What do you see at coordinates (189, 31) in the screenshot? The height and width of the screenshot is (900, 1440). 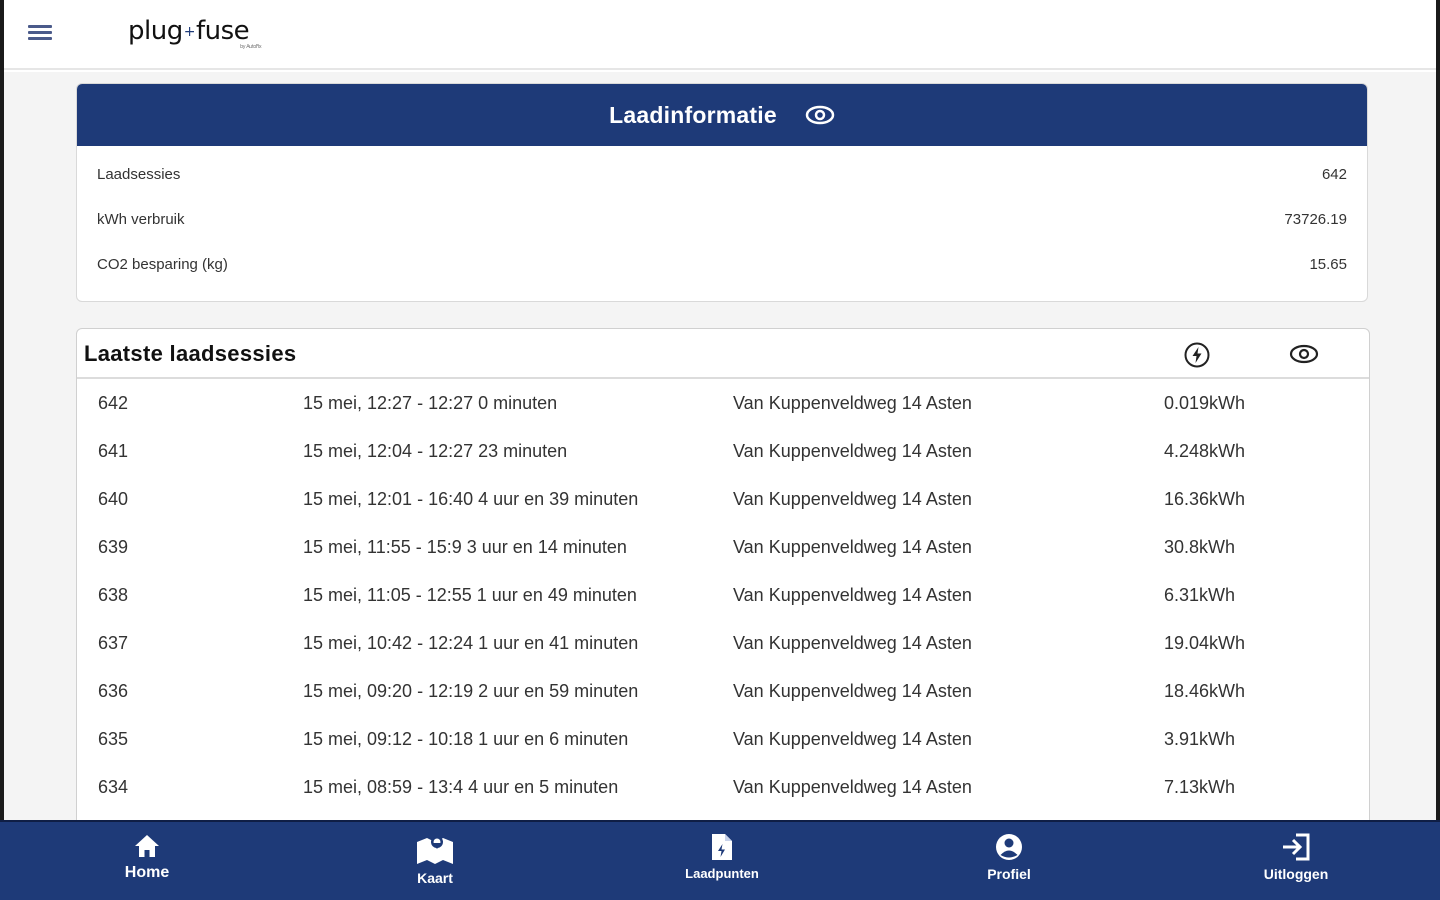 I see `logo-plus-icon: +` at bounding box center [189, 31].